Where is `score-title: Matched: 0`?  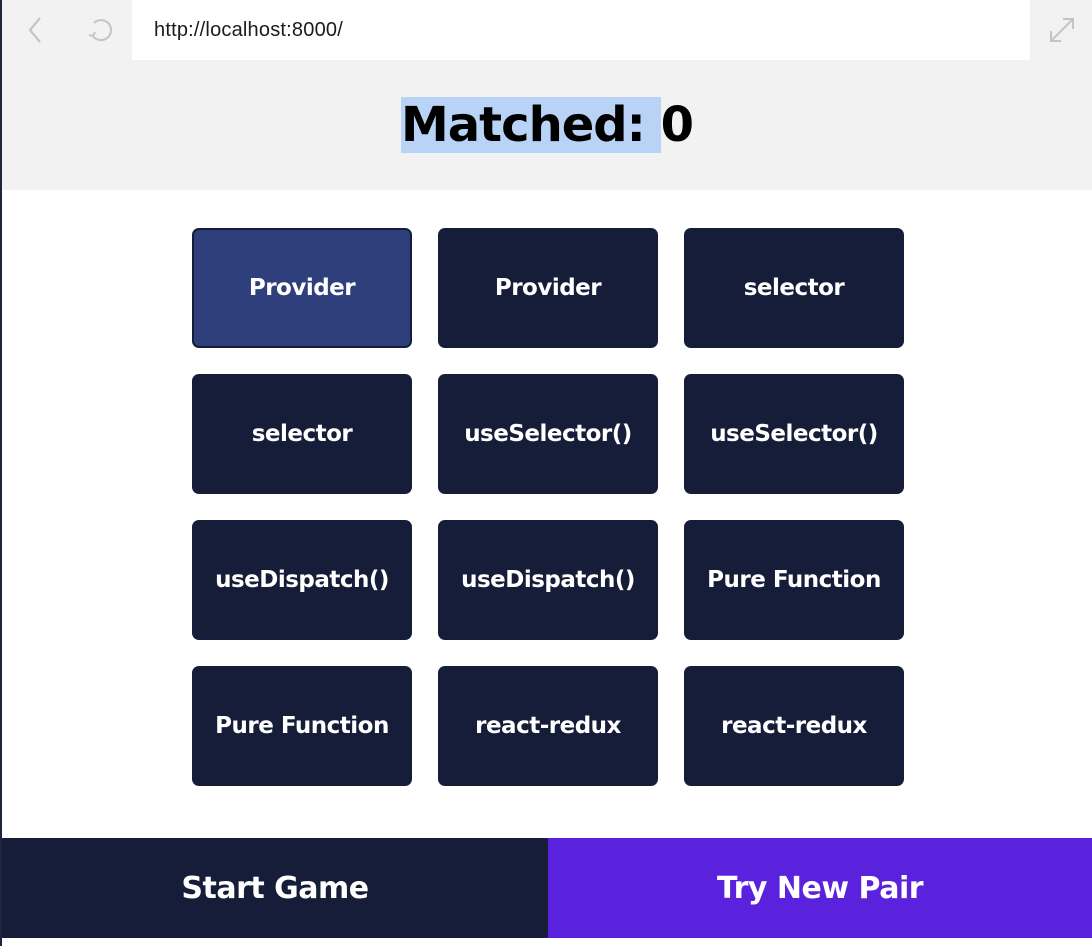
score-title: Matched: 0 is located at coordinates (547, 125).